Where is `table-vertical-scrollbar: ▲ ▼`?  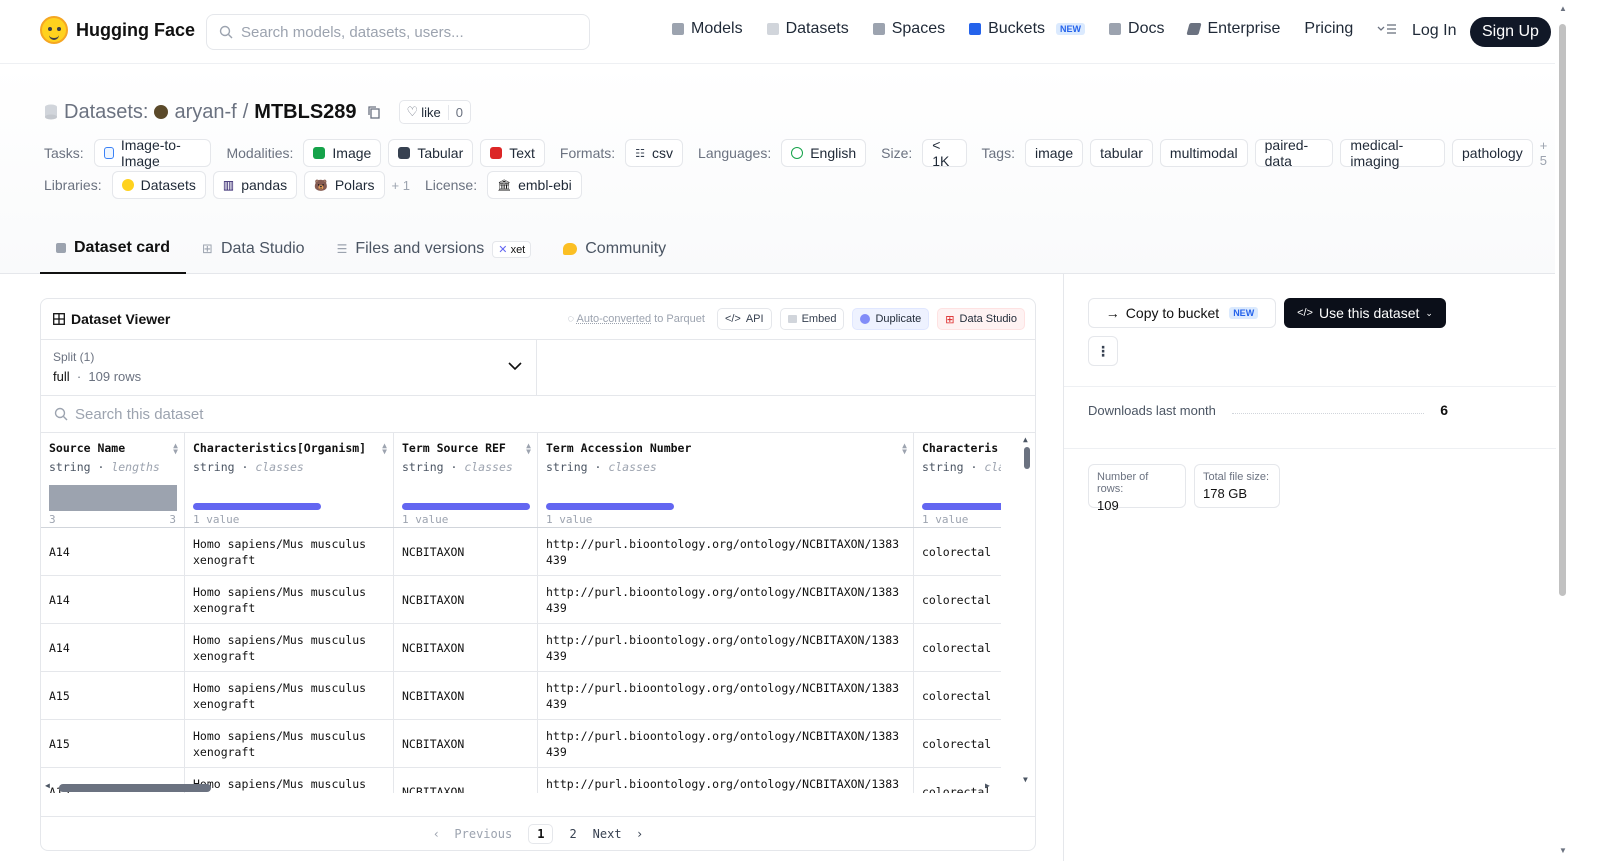 table-vertical-scrollbar: ▲ ▼ is located at coordinates (1027, 610).